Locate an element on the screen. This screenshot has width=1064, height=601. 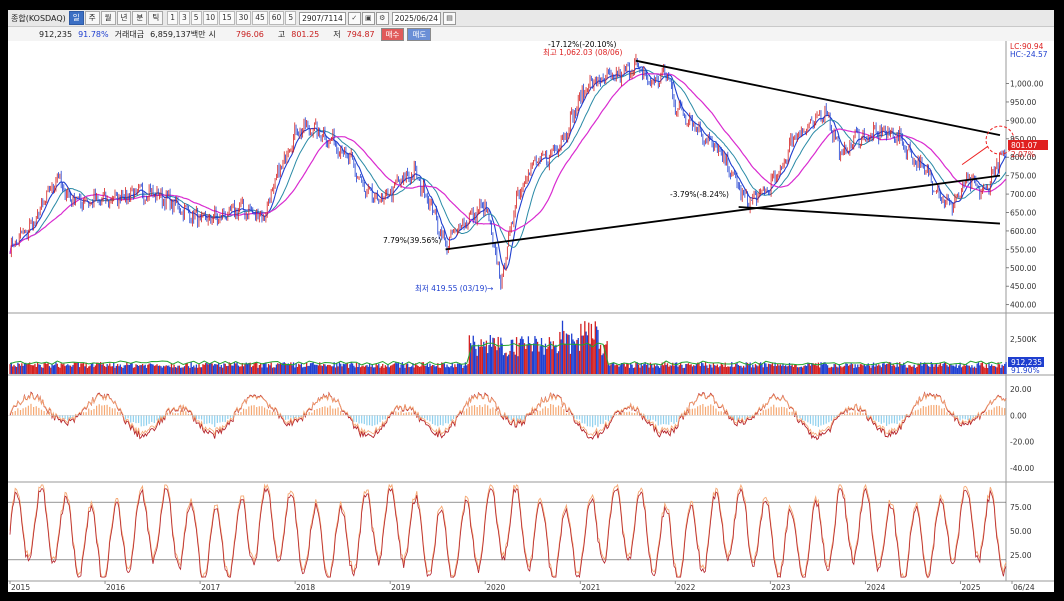
symbol-name: 종합(KOSDAQ) is located at coordinates (38, 18).